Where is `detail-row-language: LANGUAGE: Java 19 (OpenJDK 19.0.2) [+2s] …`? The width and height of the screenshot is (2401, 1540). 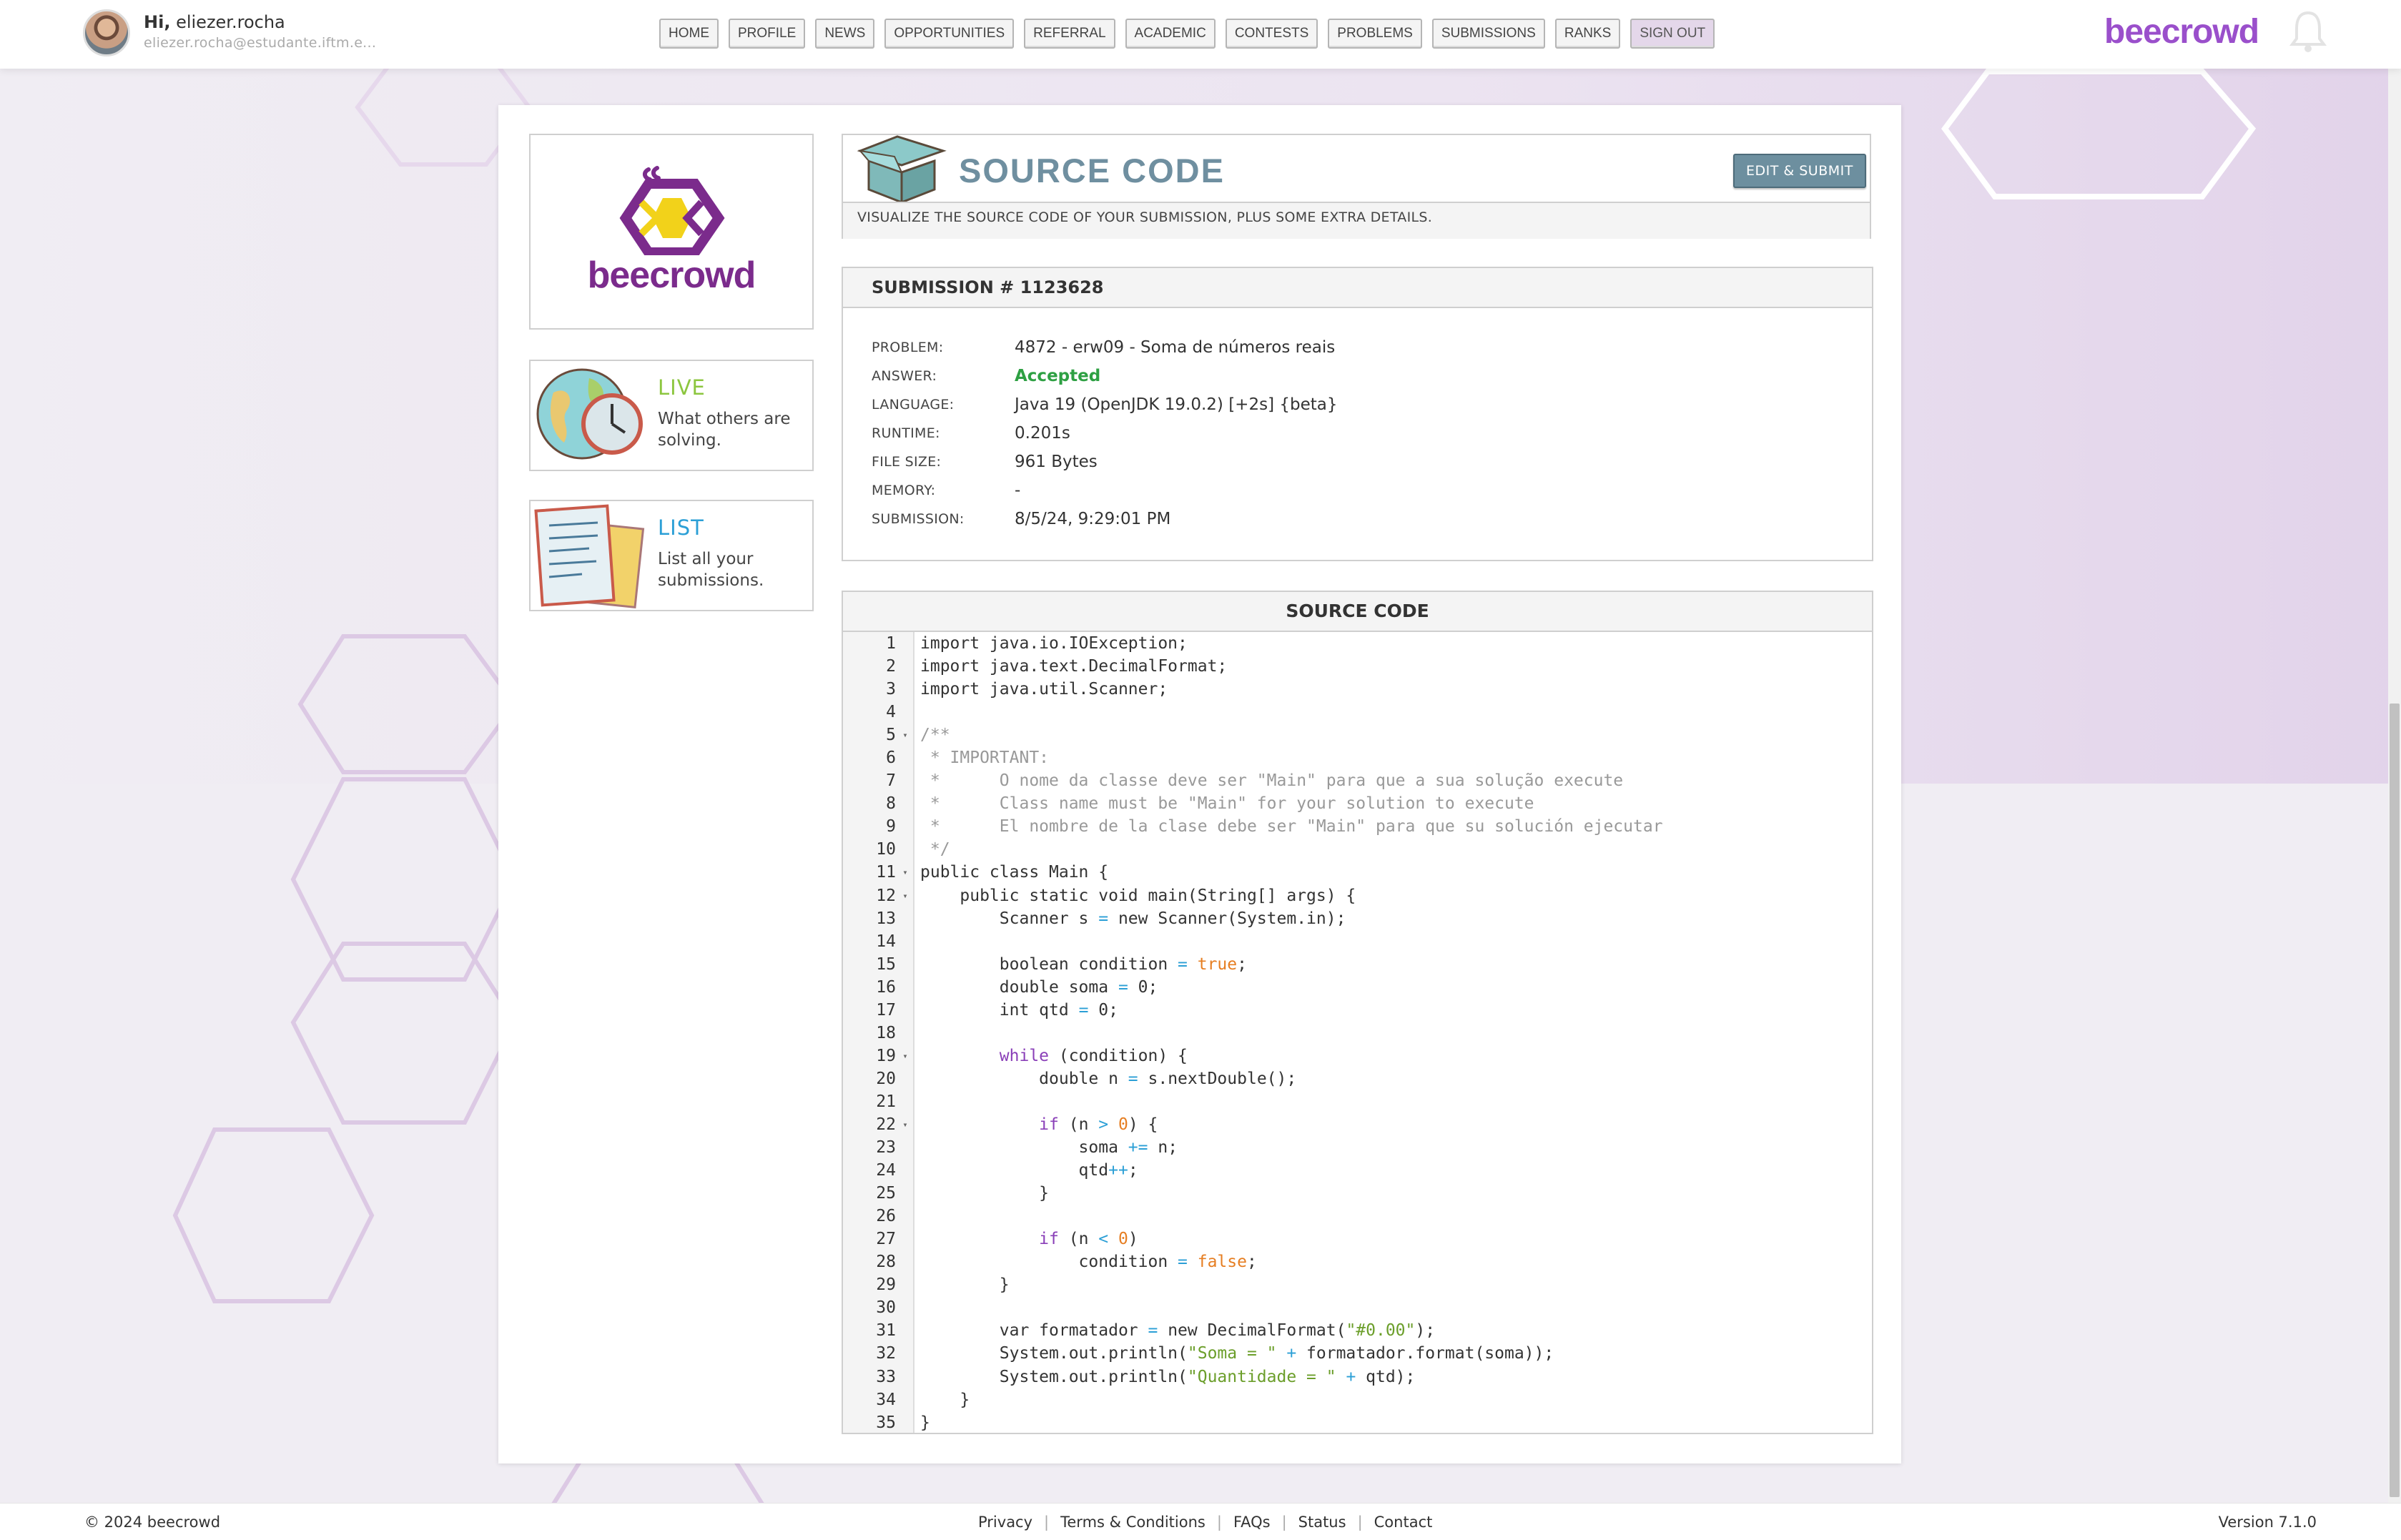
detail-row-language: LANGUAGE: Java 19 (OpenJDK 19.0.2) [+2s] … is located at coordinates (1104, 405).